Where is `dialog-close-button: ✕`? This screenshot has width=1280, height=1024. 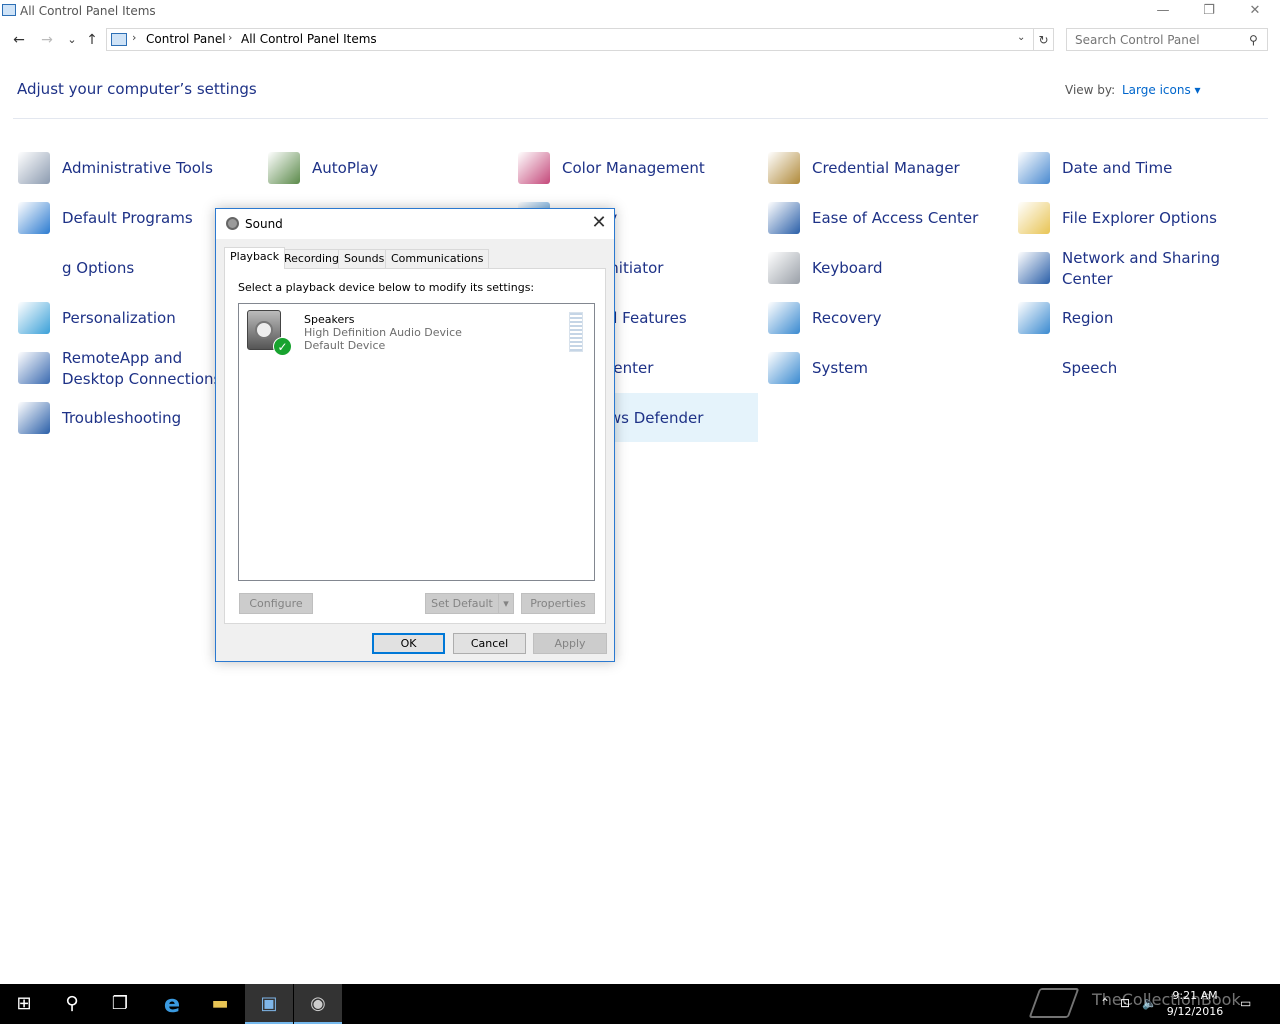 dialog-close-button: ✕ is located at coordinates (599, 223).